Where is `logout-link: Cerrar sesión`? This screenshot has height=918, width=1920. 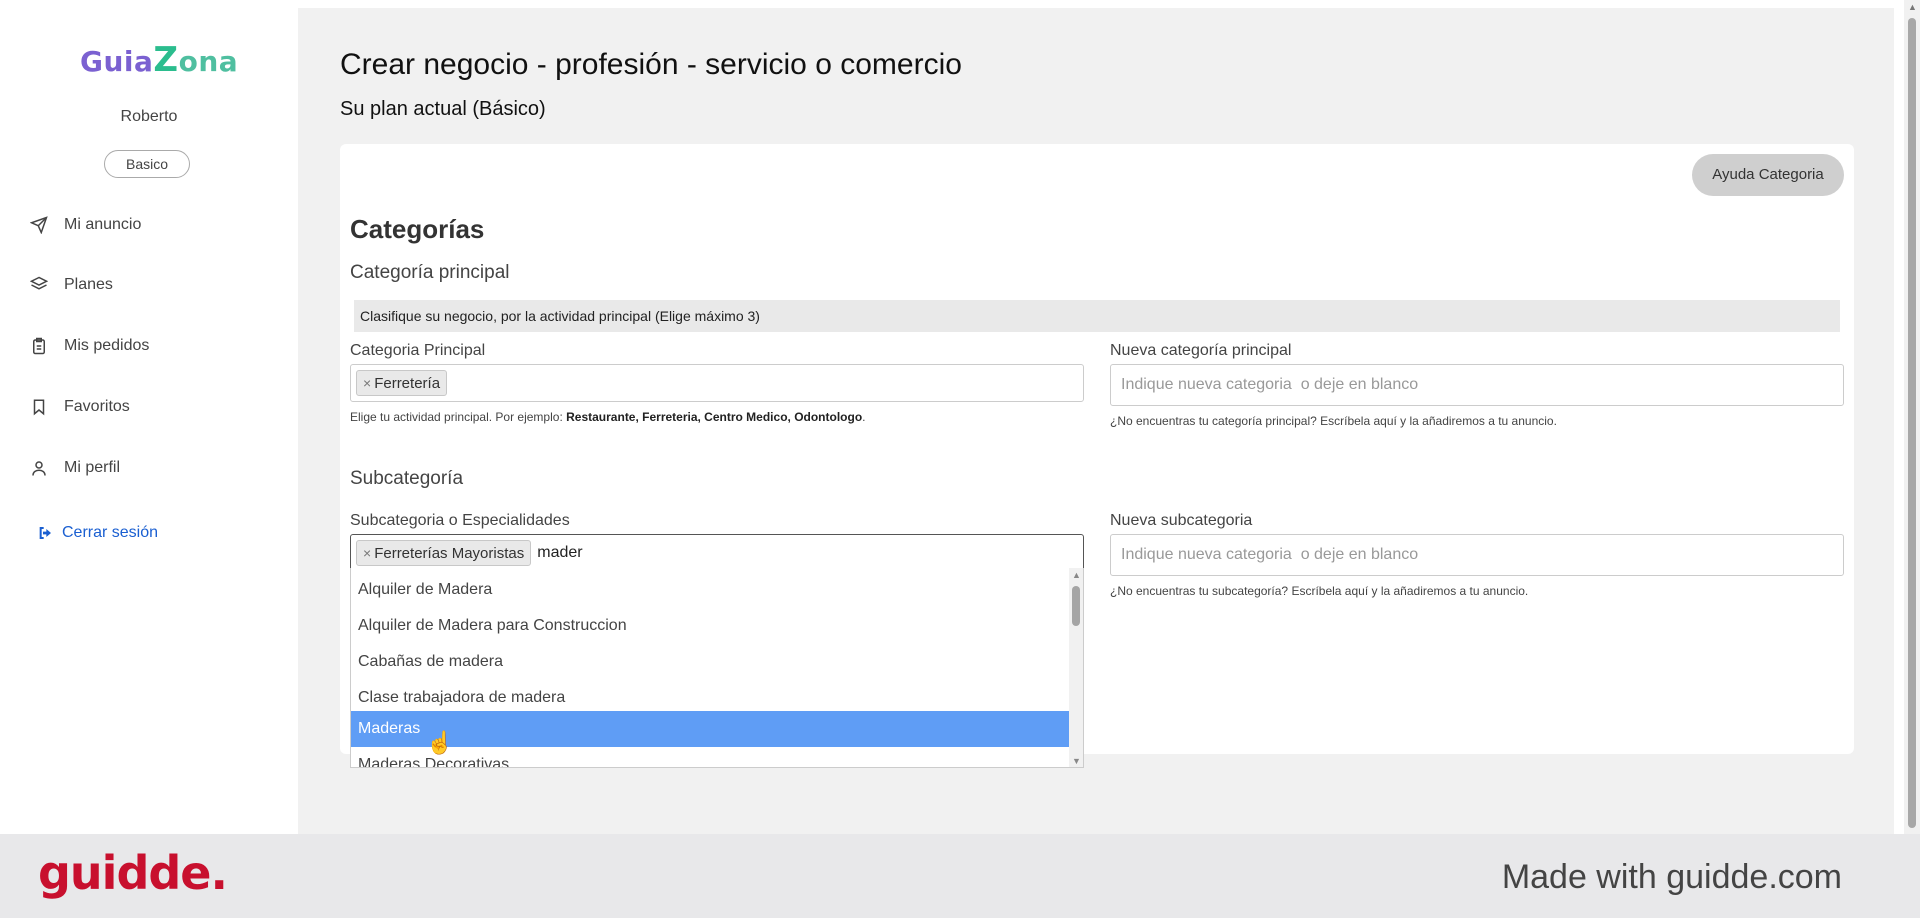
logout-link: Cerrar sesión is located at coordinates (96, 533).